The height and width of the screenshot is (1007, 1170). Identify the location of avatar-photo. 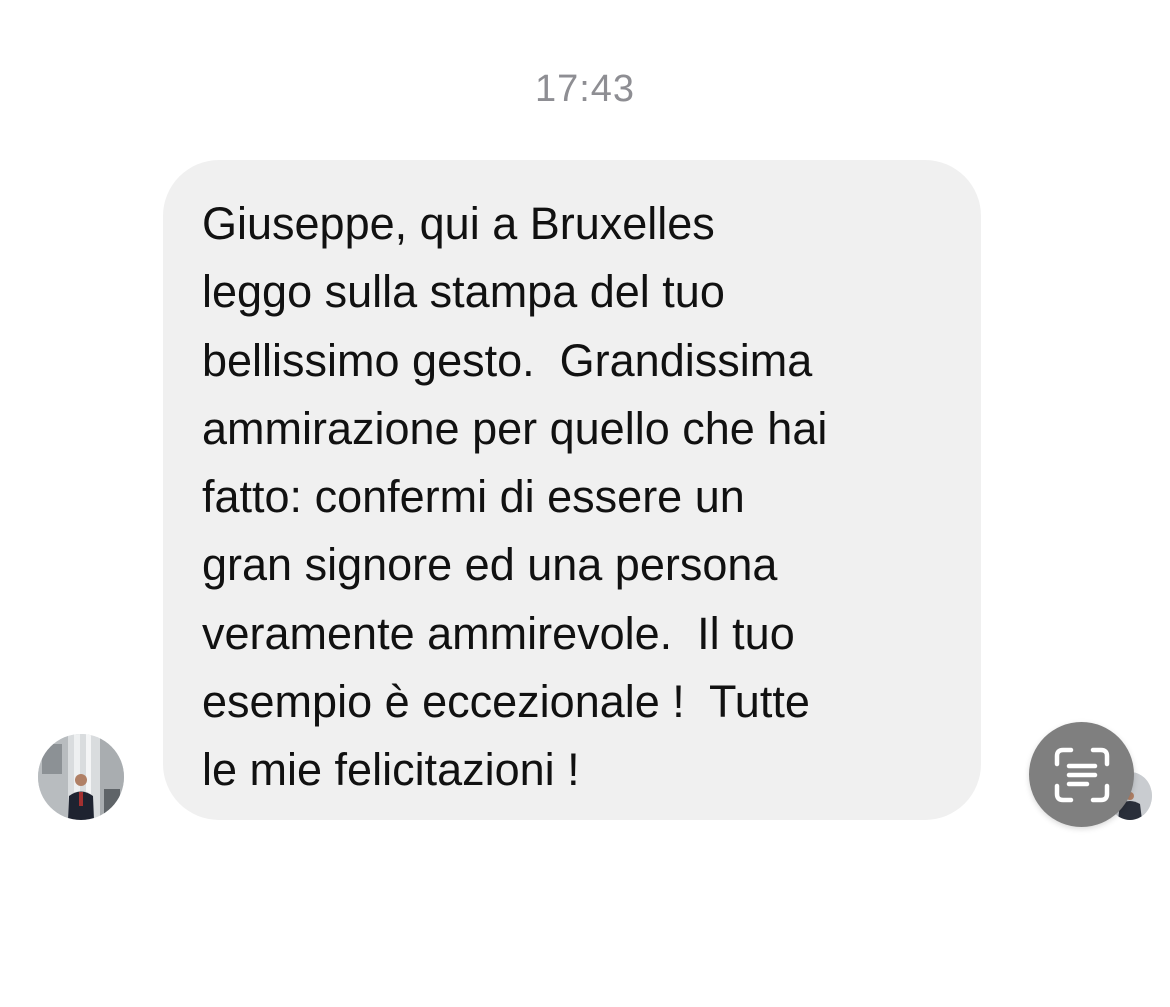
(81, 777).